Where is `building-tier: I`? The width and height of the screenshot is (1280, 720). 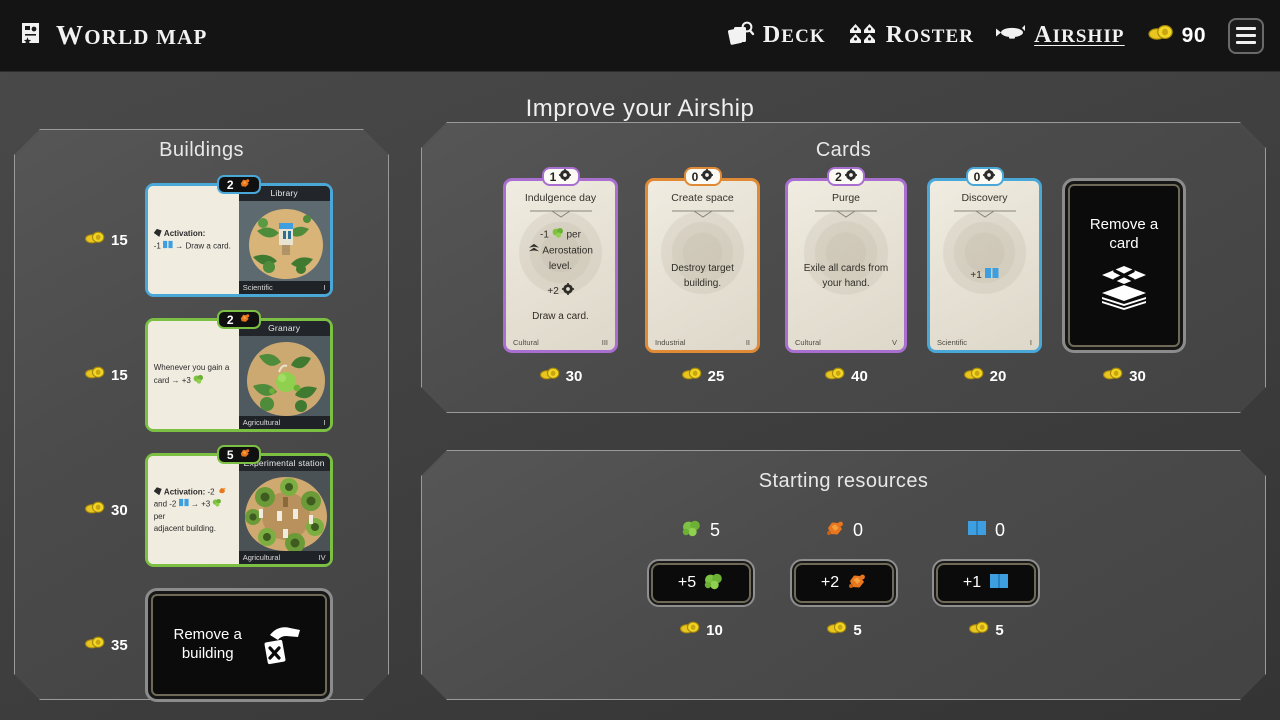 building-tier: I is located at coordinates (324, 287).